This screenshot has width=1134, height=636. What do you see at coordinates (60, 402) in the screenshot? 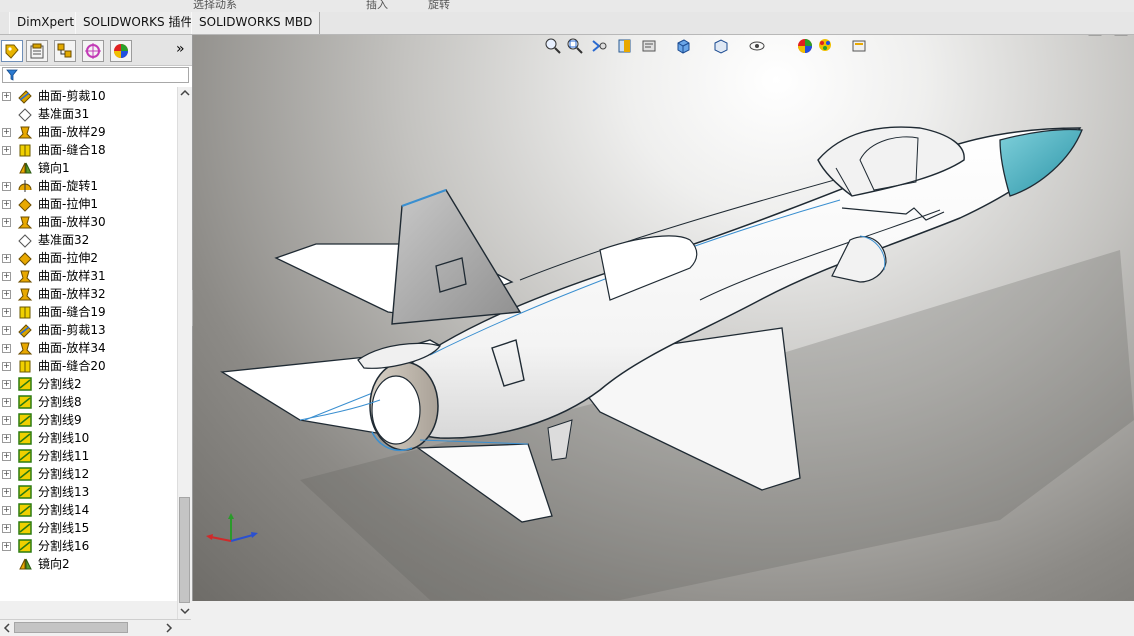
I see `tree-item-label: 分割线8` at bounding box center [60, 402].